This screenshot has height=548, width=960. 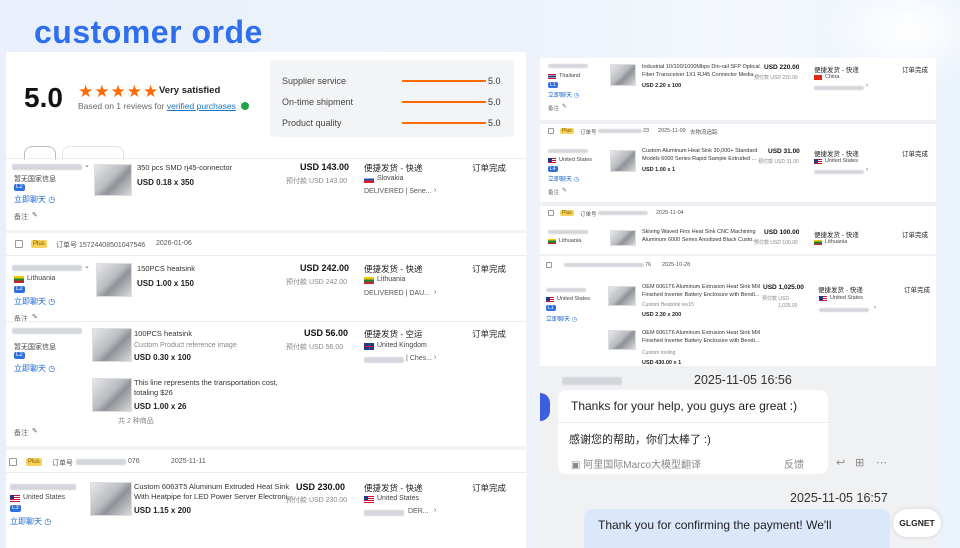 What do you see at coordinates (317, 181) in the screenshot?
I see `prepaid-amount: 预付款 USD 143.00` at bounding box center [317, 181].